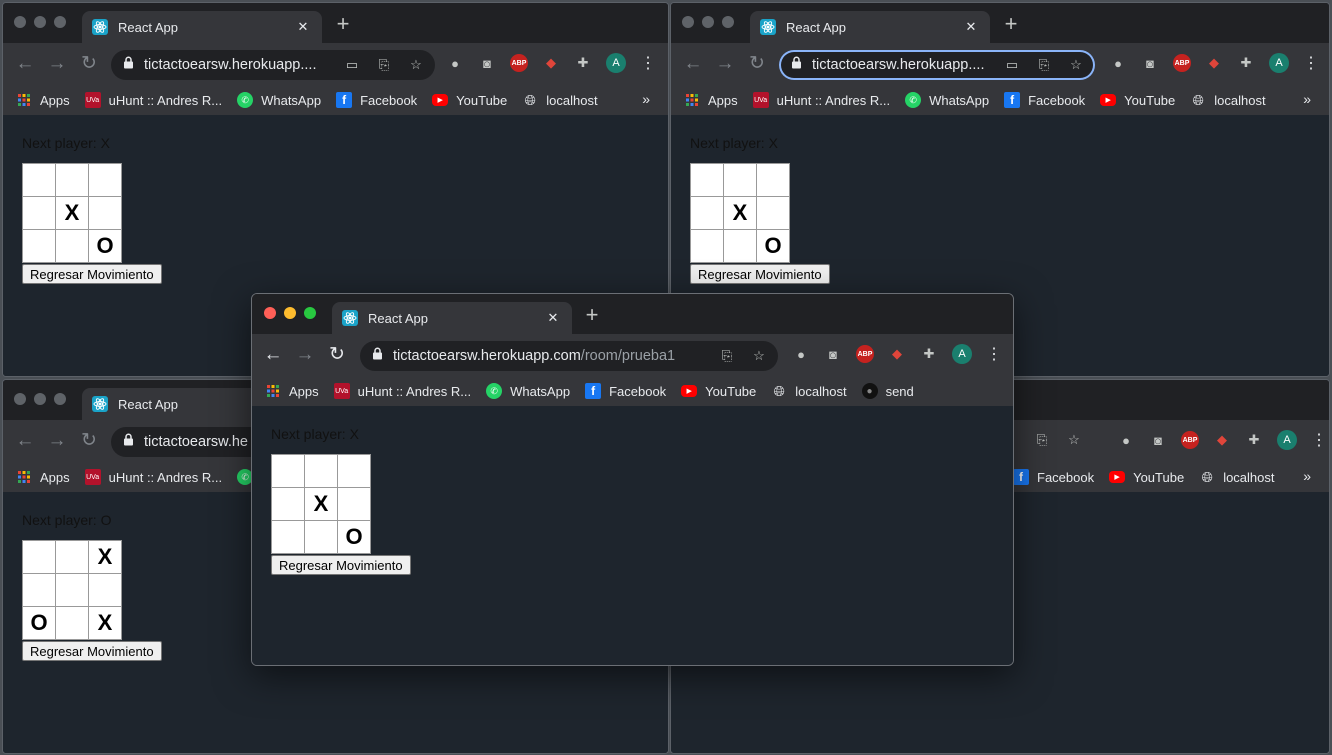  Describe the element at coordinates (887, 391) in the screenshot. I see `bookmark-send: ● send` at that location.